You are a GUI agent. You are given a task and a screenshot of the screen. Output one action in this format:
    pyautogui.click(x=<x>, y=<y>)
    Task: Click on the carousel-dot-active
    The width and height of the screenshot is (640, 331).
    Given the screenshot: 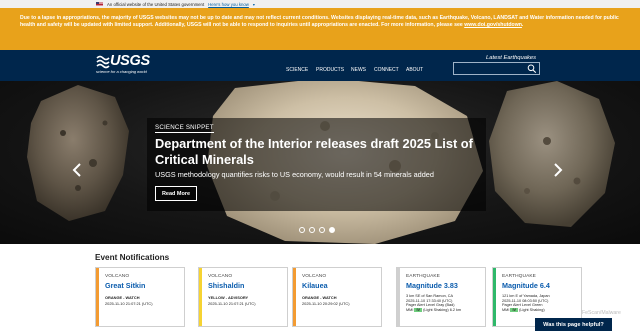 What is the action you would take?
    pyautogui.click(x=332, y=230)
    